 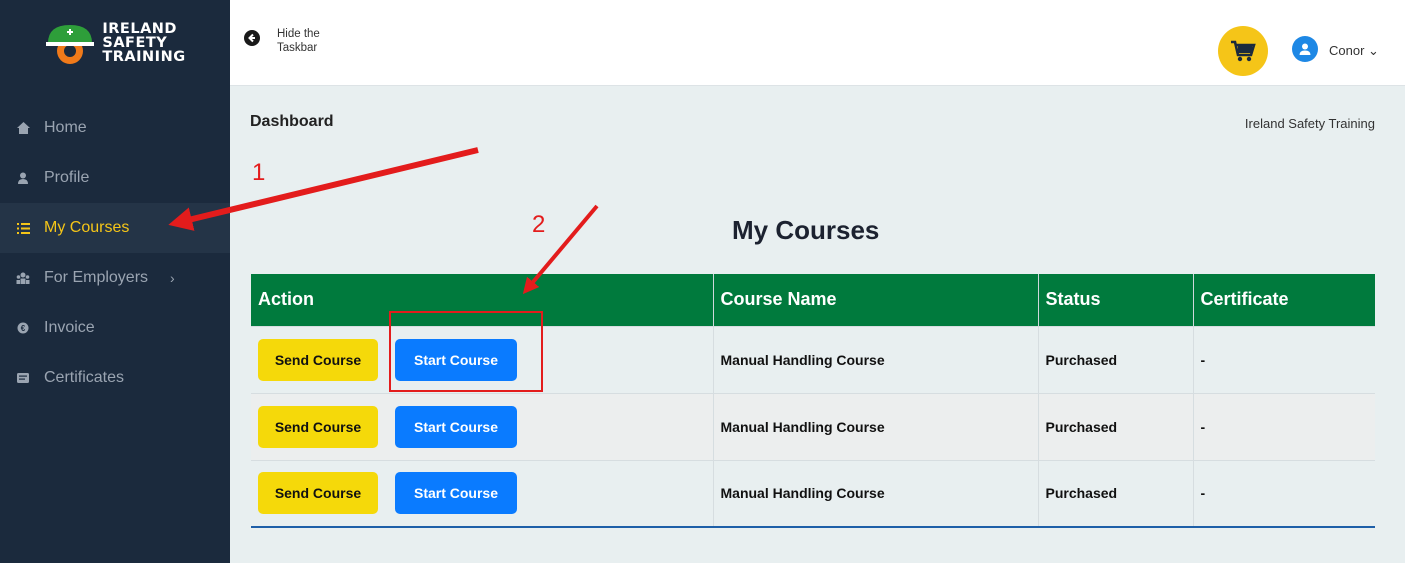 I want to click on breadcrumb: Dashboard, so click(x=292, y=121).